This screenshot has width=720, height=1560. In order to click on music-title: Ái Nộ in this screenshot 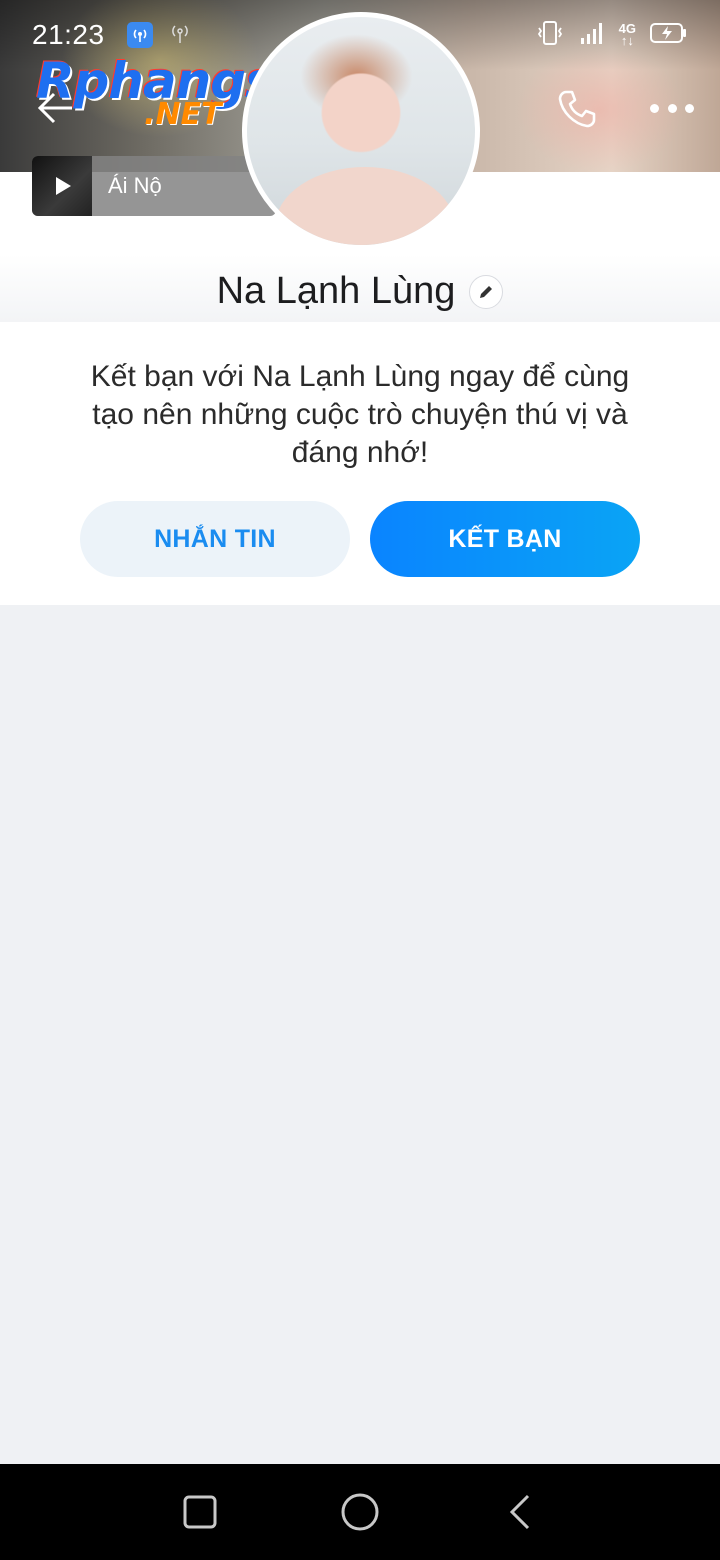, I will do `click(135, 185)`.